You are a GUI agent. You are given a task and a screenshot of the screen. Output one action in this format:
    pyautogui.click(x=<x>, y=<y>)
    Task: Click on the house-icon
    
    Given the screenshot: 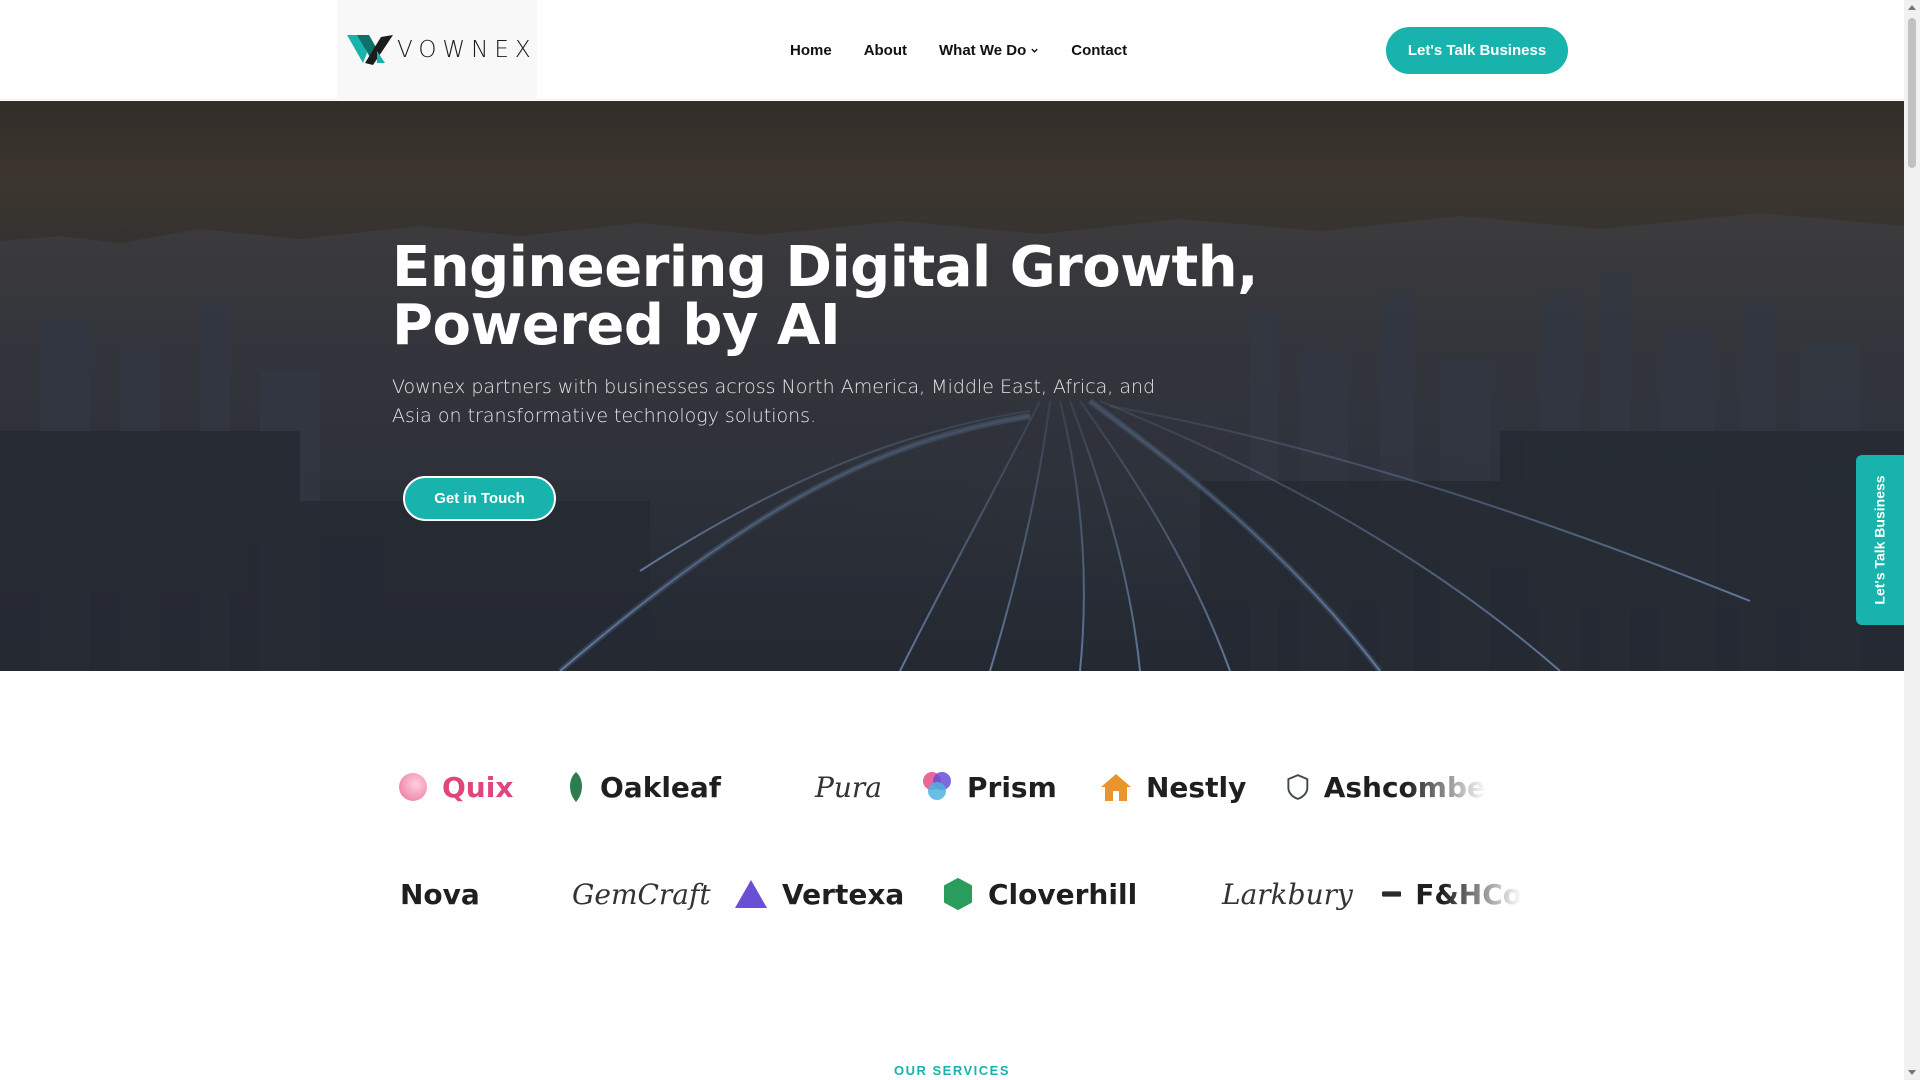 What is the action you would take?
    pyautogui.click(x=1116, y=787)
    